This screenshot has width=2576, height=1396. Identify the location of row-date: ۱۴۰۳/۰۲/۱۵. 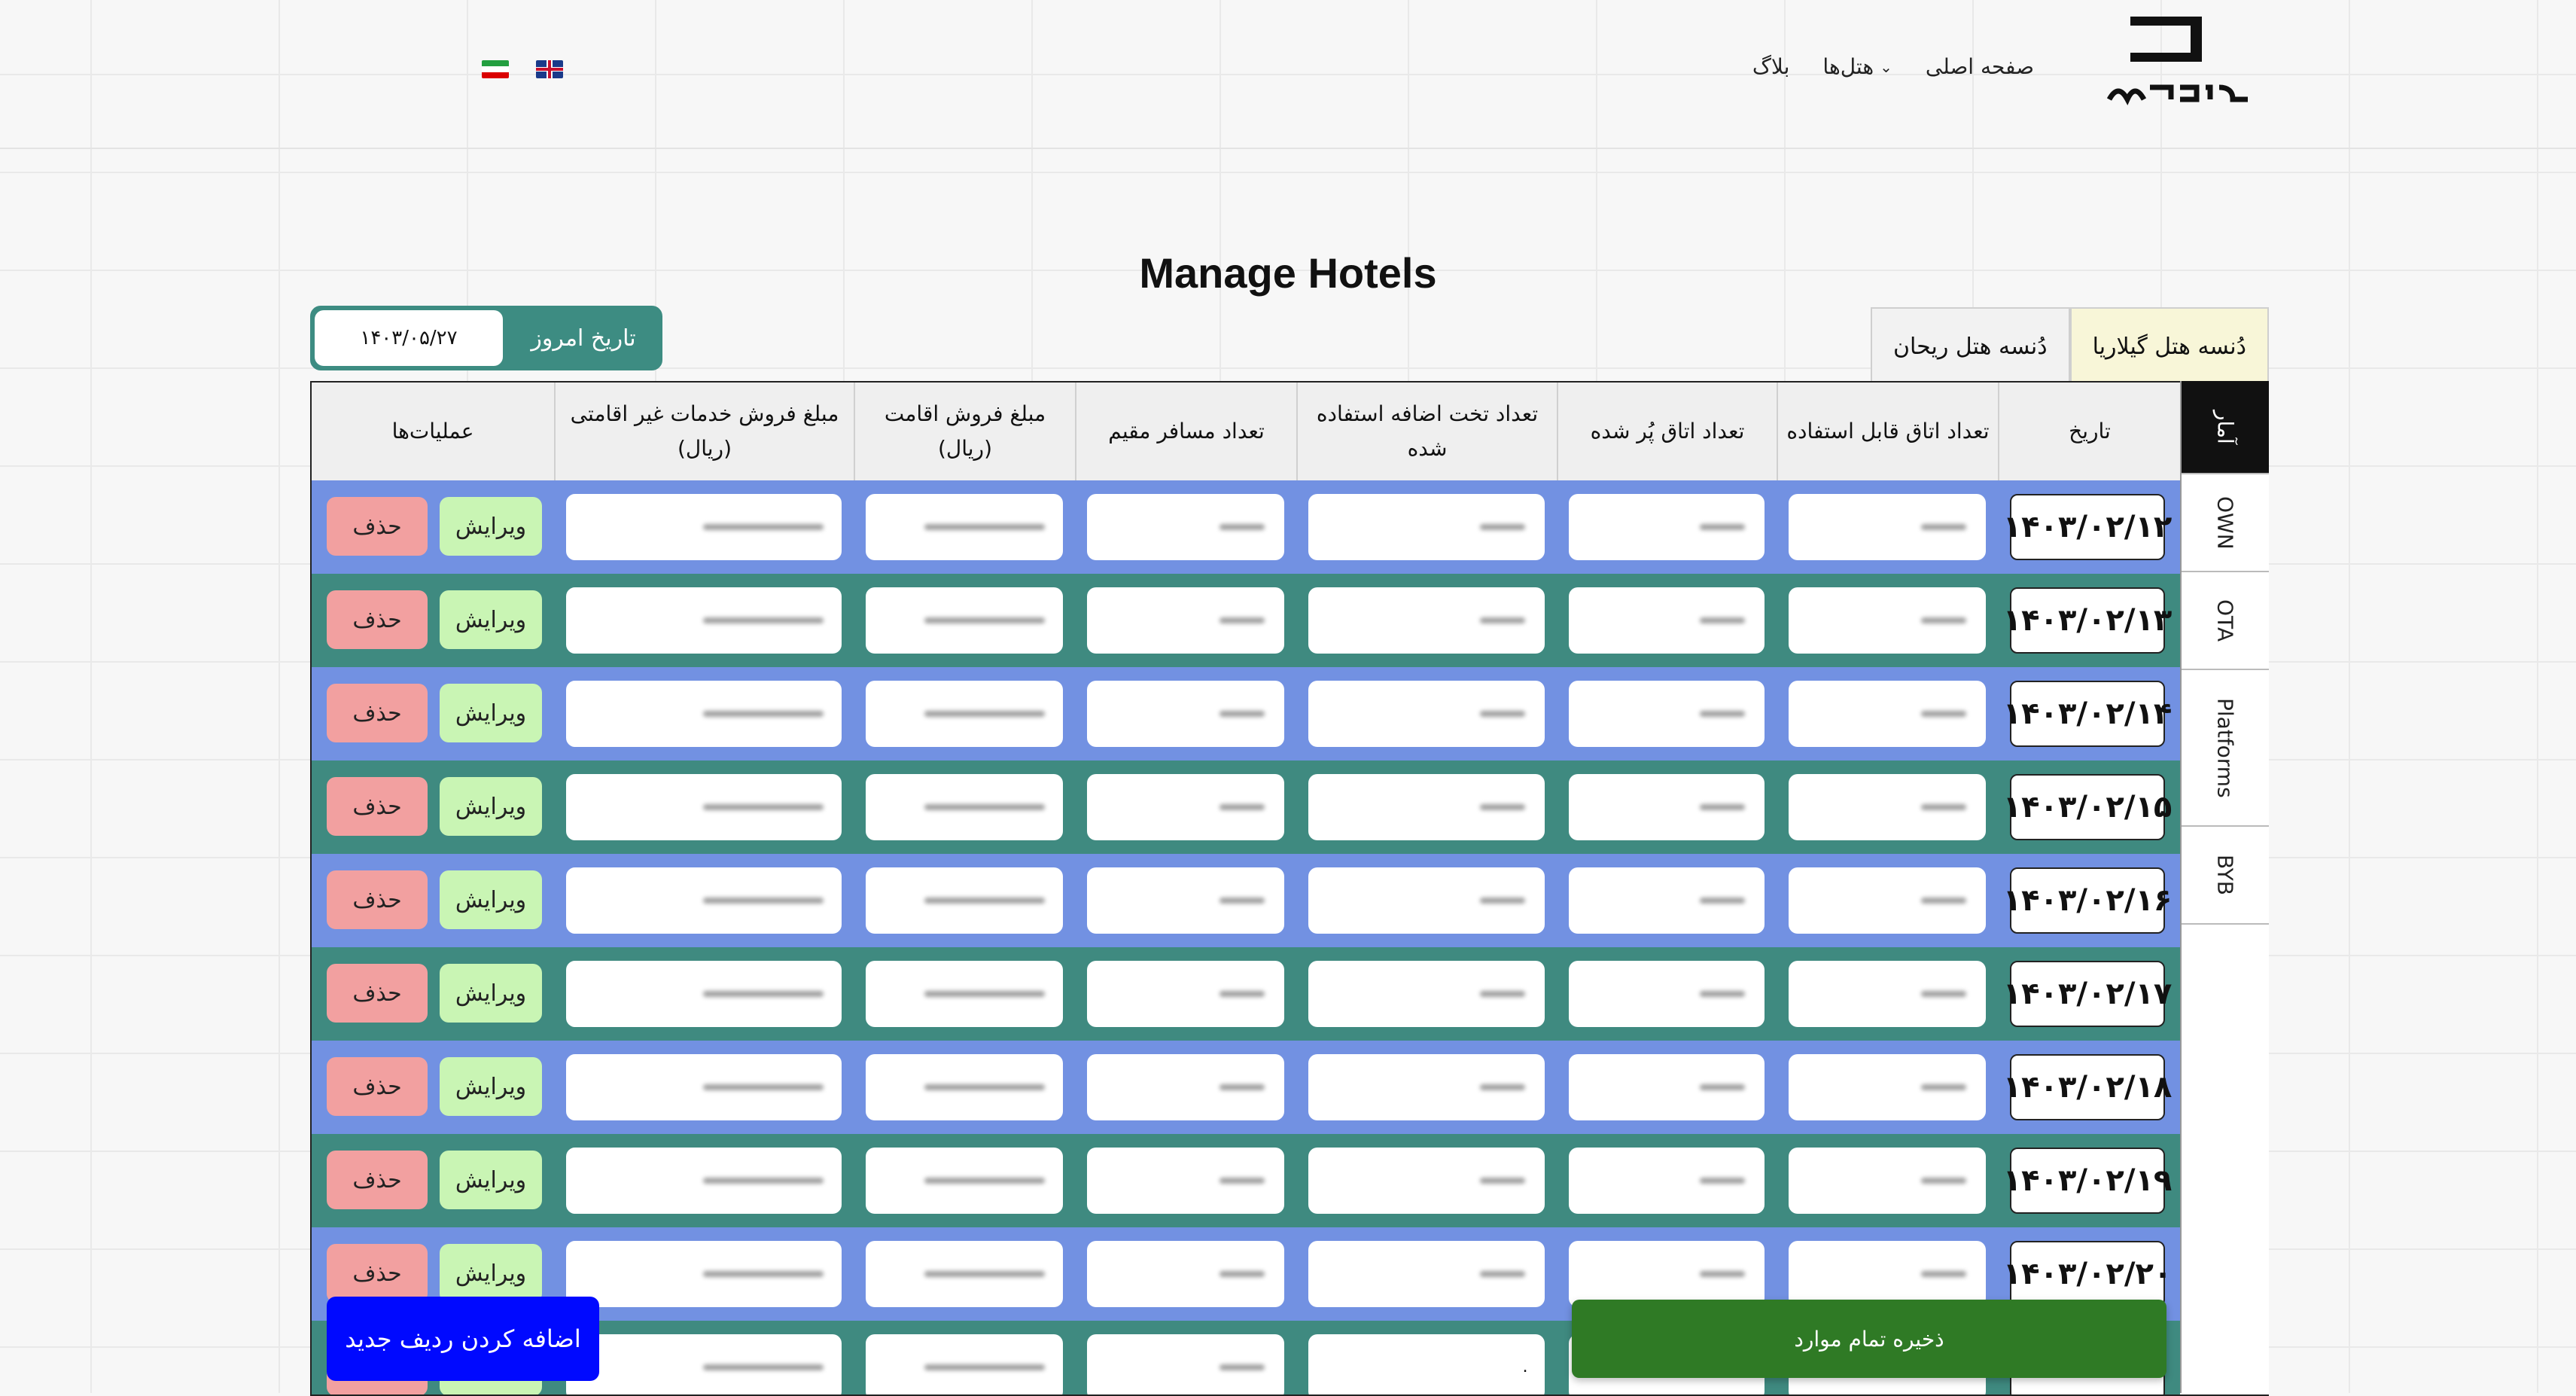
(2088, 807).